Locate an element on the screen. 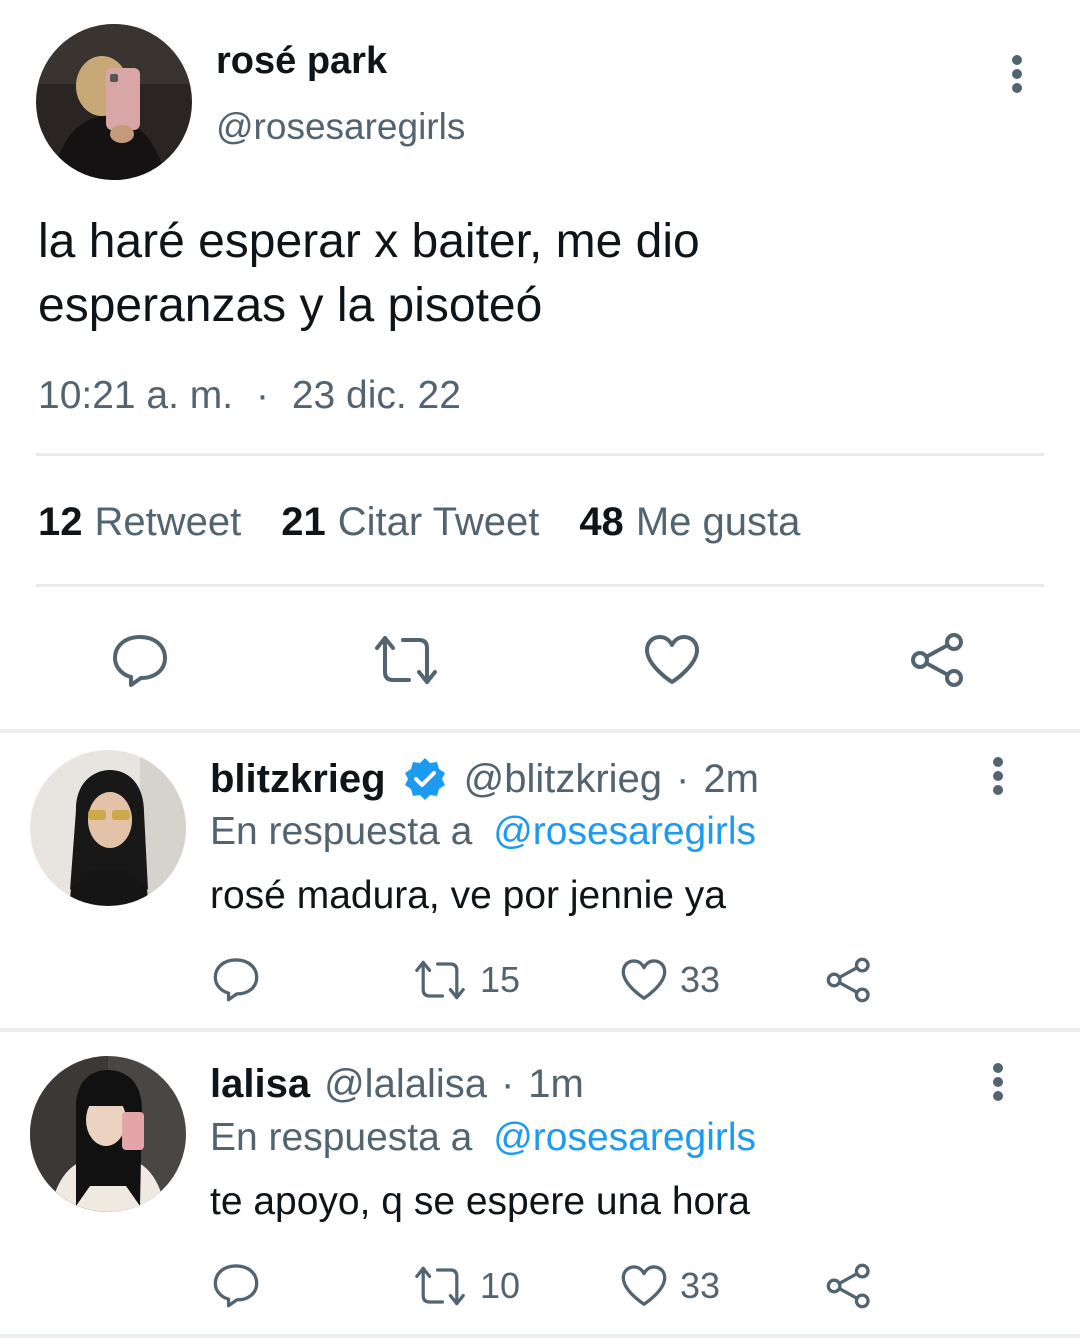 Image resolution: width=1080 pixels, height=1338 pixels. reply-time: 1m is located at coordinates (556, 1084).